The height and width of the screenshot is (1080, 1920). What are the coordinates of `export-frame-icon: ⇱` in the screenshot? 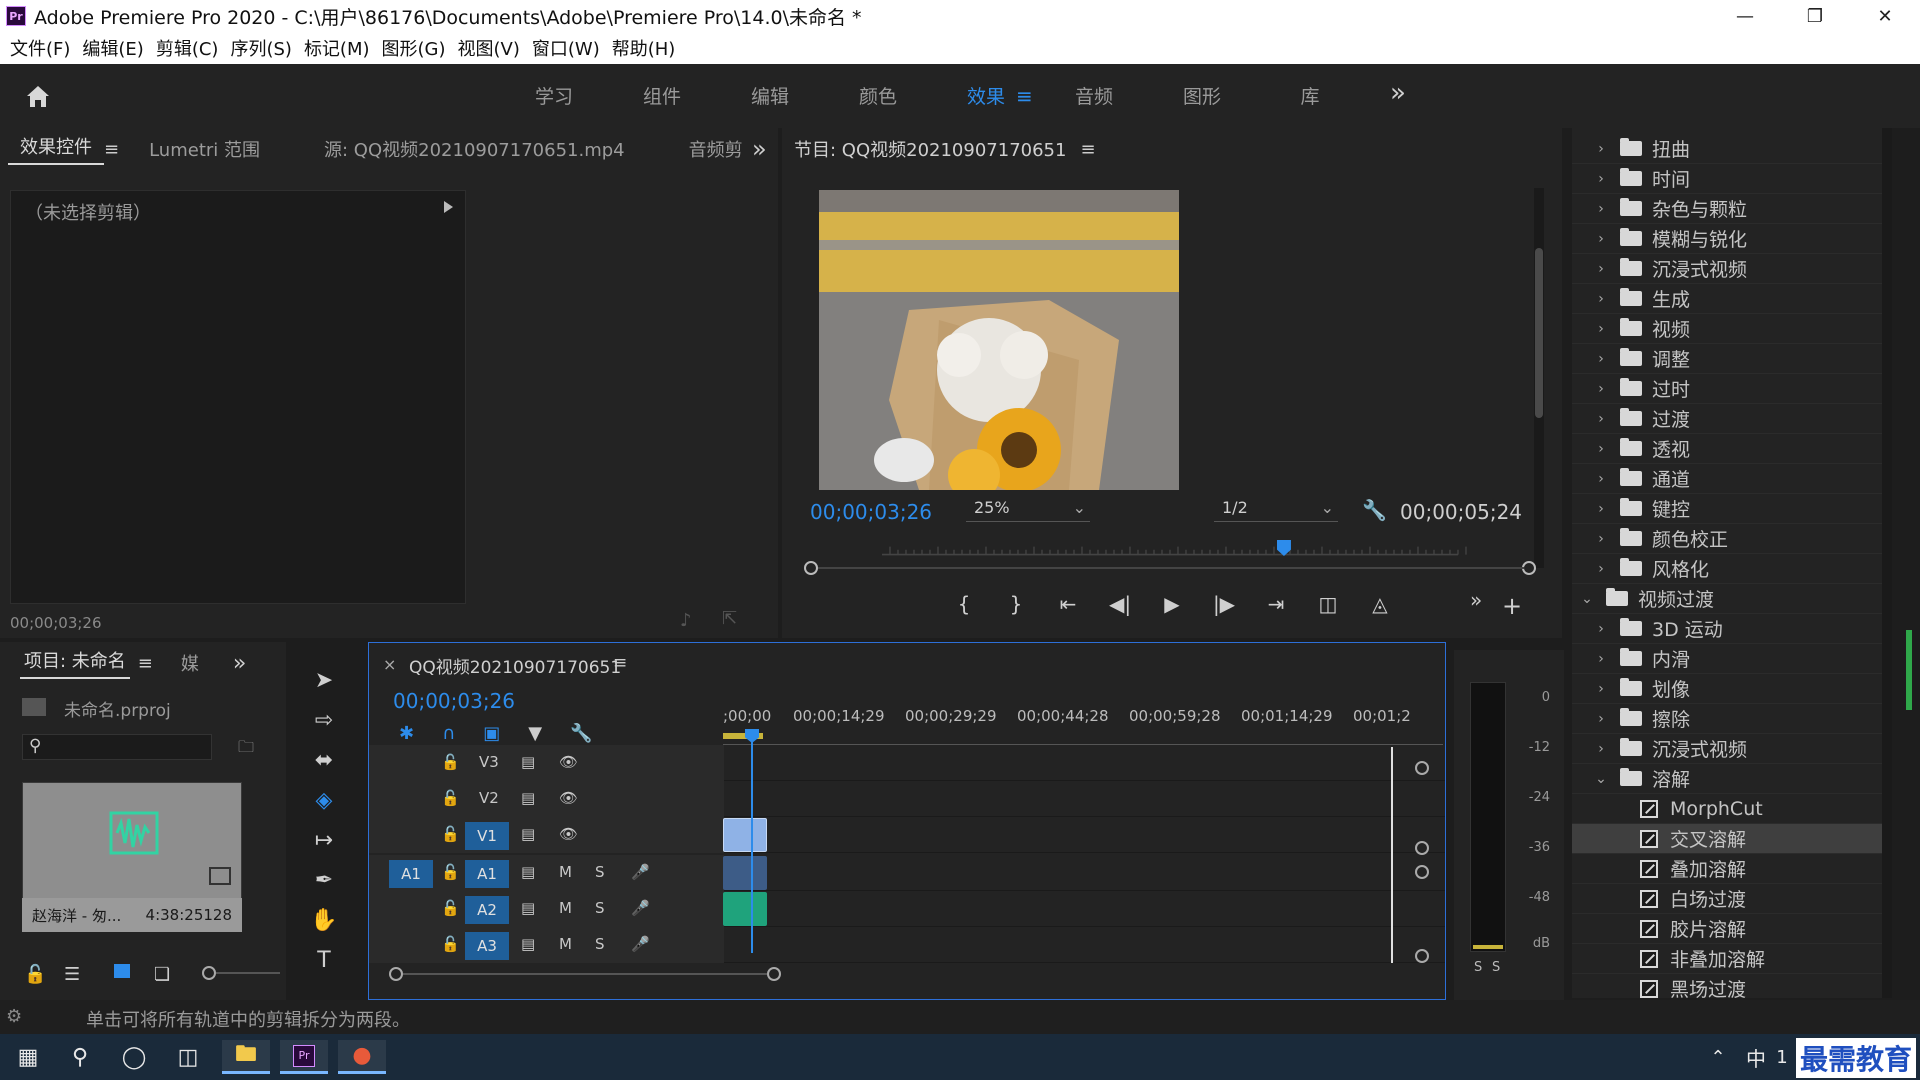 It's located at (729, 618).